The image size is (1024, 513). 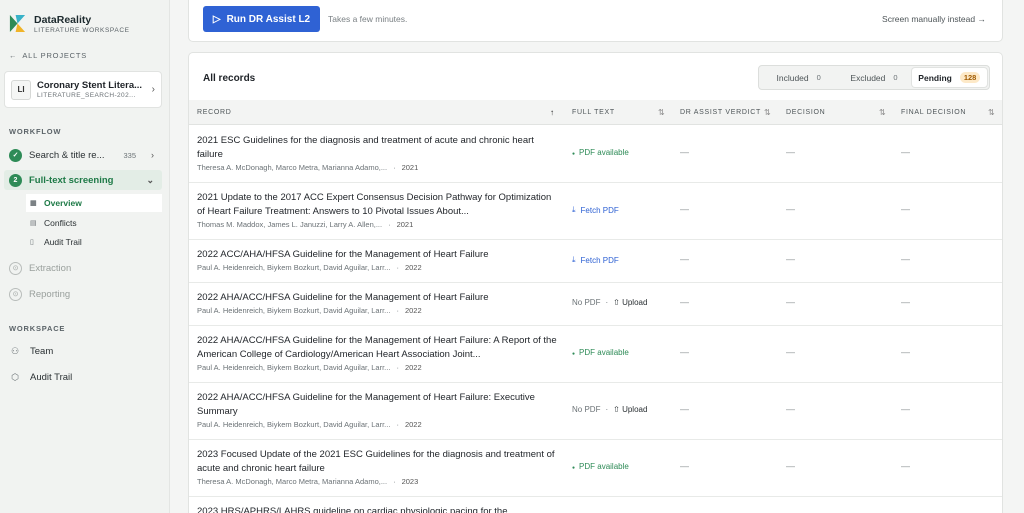 I want to click on upload-label: Upload, so click(x=635, y=302).